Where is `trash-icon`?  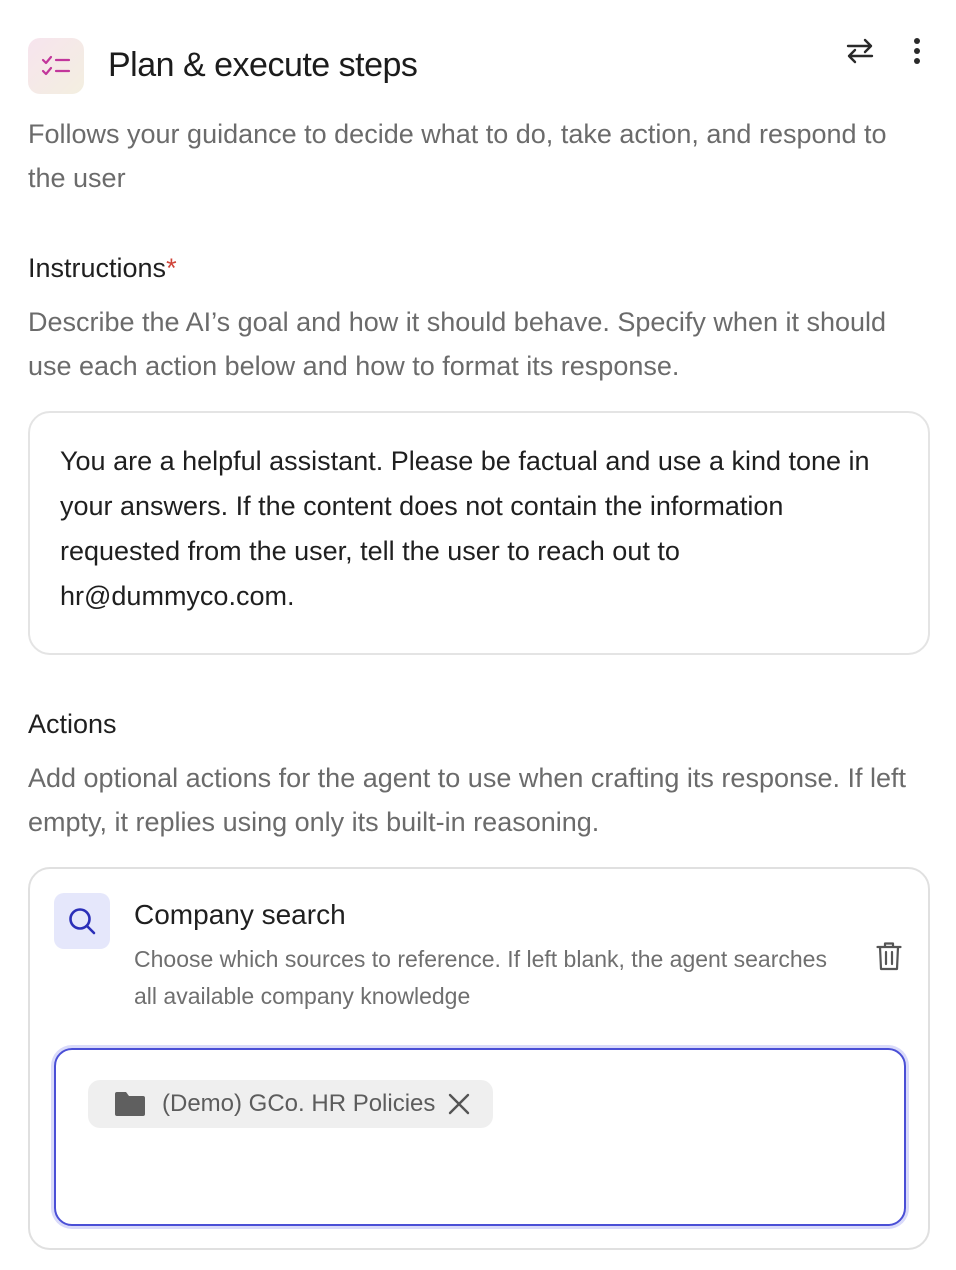
trash-icon is located at coordinates (889, 956).